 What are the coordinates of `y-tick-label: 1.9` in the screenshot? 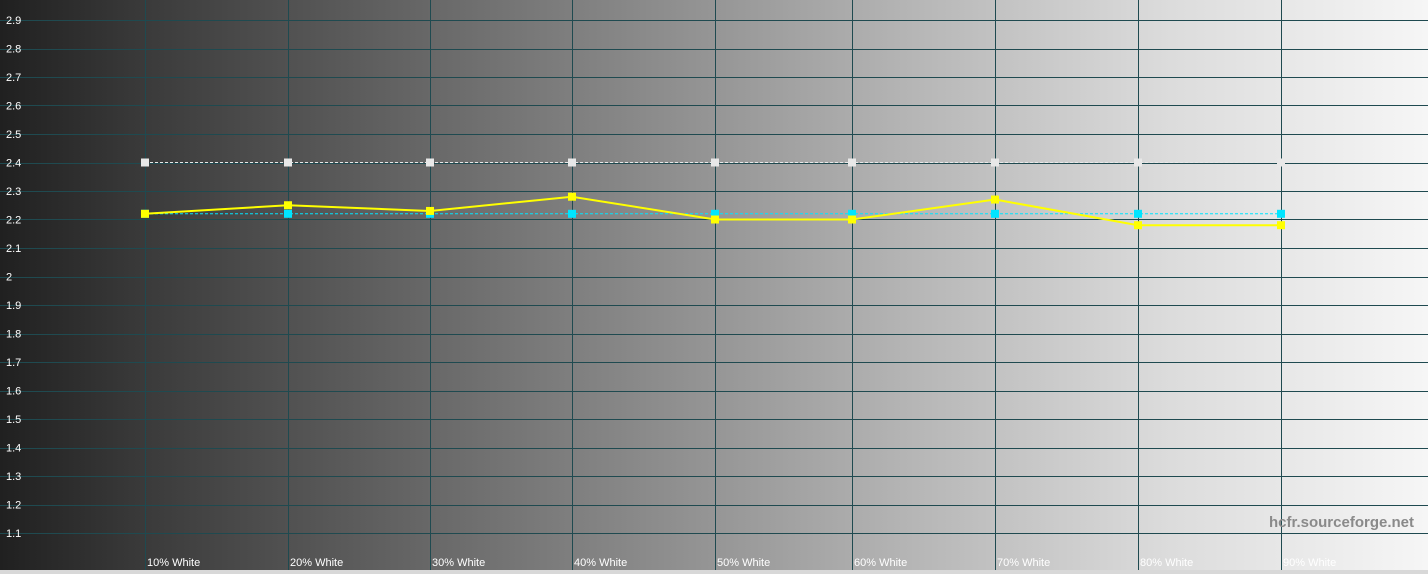 It's located at (13, 306).